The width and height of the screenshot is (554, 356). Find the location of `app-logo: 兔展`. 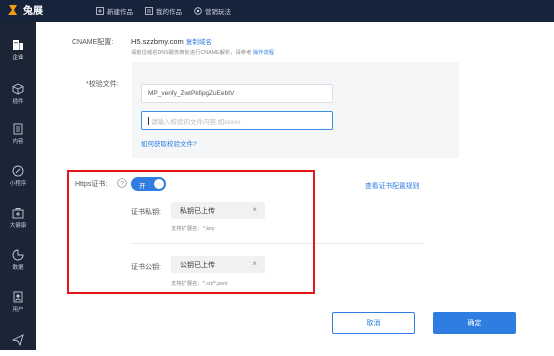

app-logo: 兔展 is located at coordinates (24, 9).